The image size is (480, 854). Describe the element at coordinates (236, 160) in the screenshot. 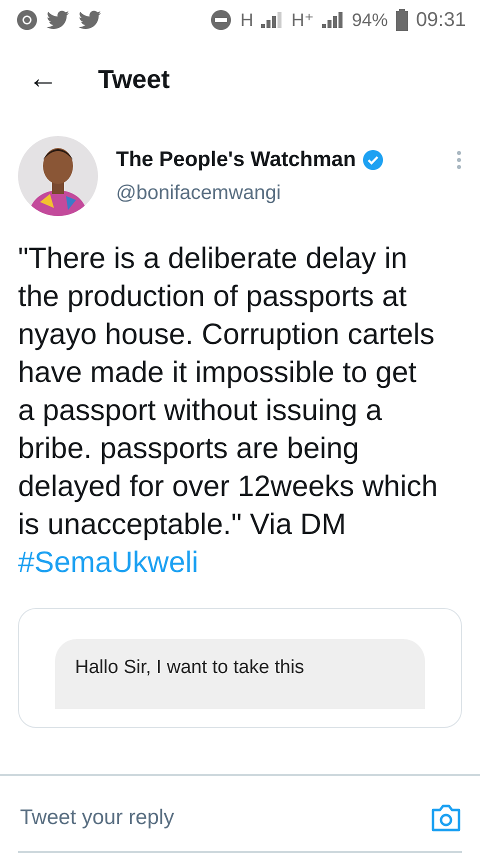

I see `author-name: The People's Watchman` at that location.